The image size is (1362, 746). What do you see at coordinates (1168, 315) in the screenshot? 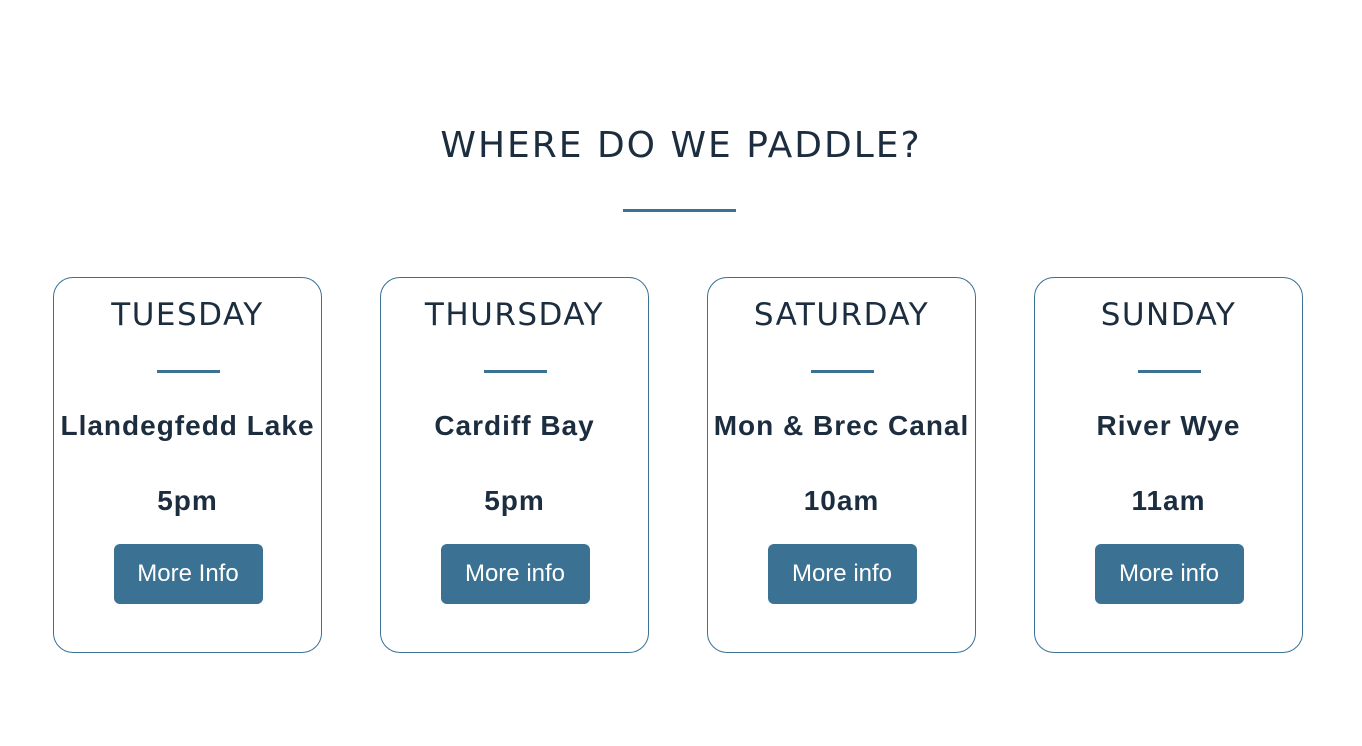
I see `card-day: SUNDAY` at bounding box center [1168, 315].